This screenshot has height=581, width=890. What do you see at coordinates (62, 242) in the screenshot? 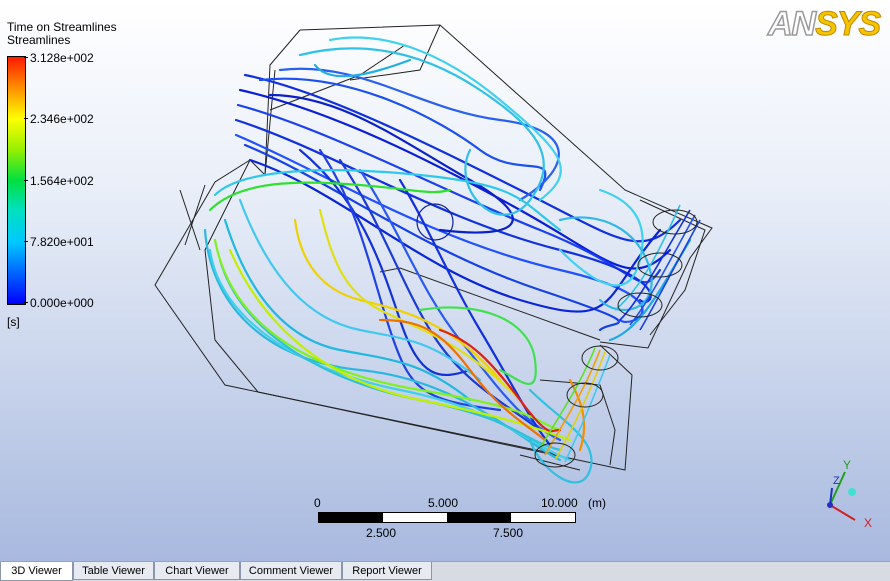
I see `legend-tick-label: 7.820e+001` at bounding box center [62, 242].